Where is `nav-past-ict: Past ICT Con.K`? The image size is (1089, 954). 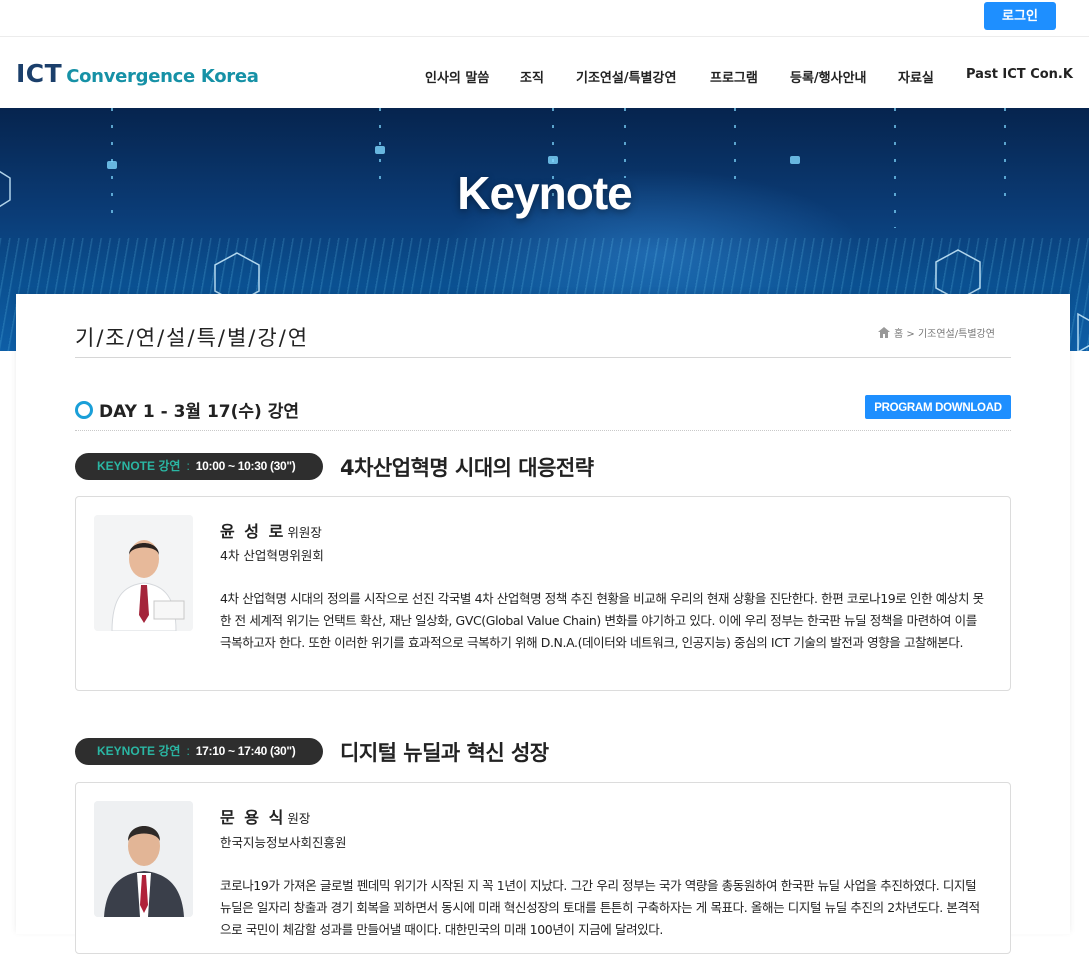
nav-past-ict: Past ICT Con.K is located at coordinates (1019, 74).